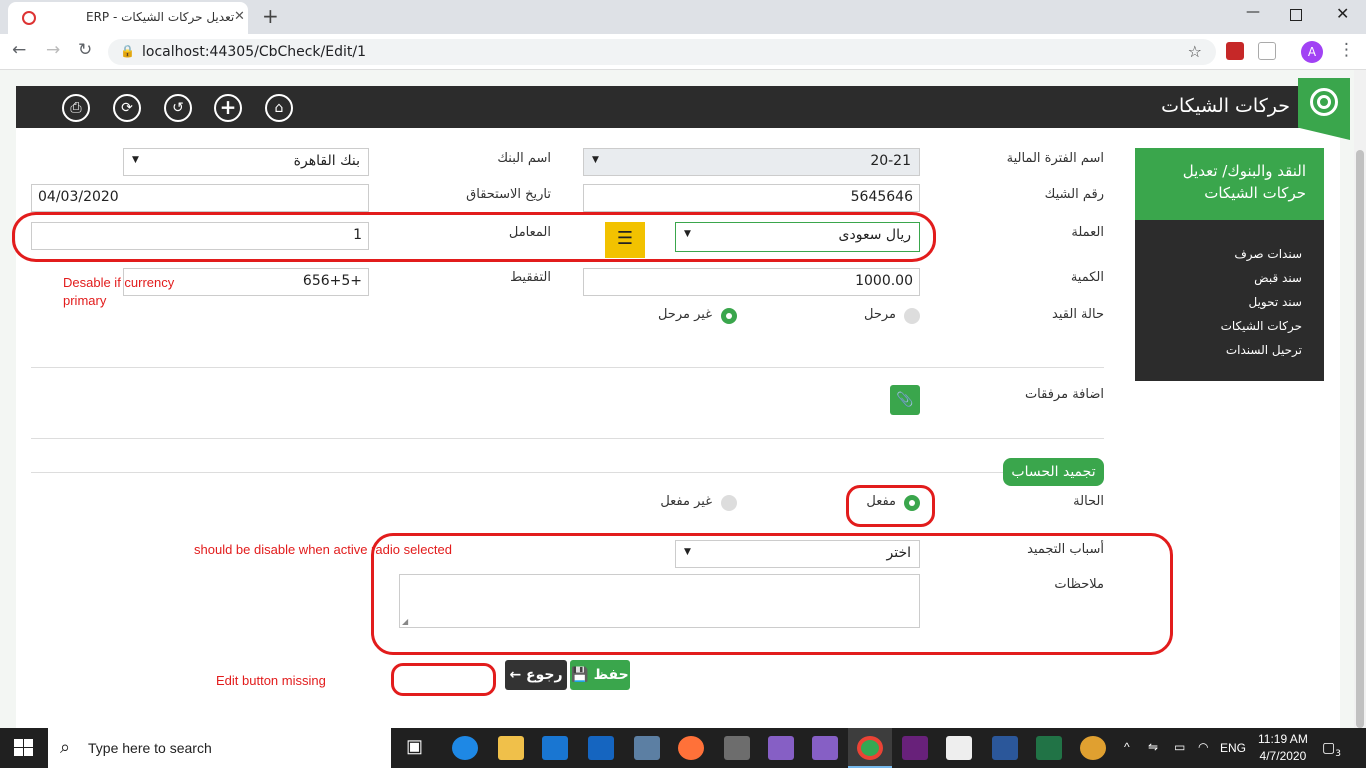  Describe the element at coordinates (76, 108) in the screenshot. I see `print-icon: ⎙` at that location.